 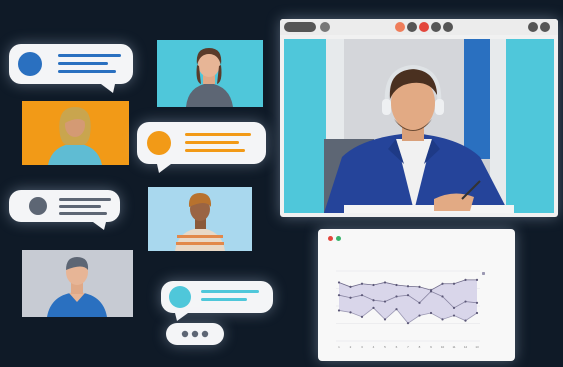 I want to click on typing-dots-icon, so click(x=195, y=334).